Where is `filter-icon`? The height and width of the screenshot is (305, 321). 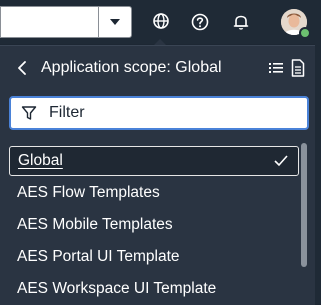
filter-icon is located at coordinates (29, 113).